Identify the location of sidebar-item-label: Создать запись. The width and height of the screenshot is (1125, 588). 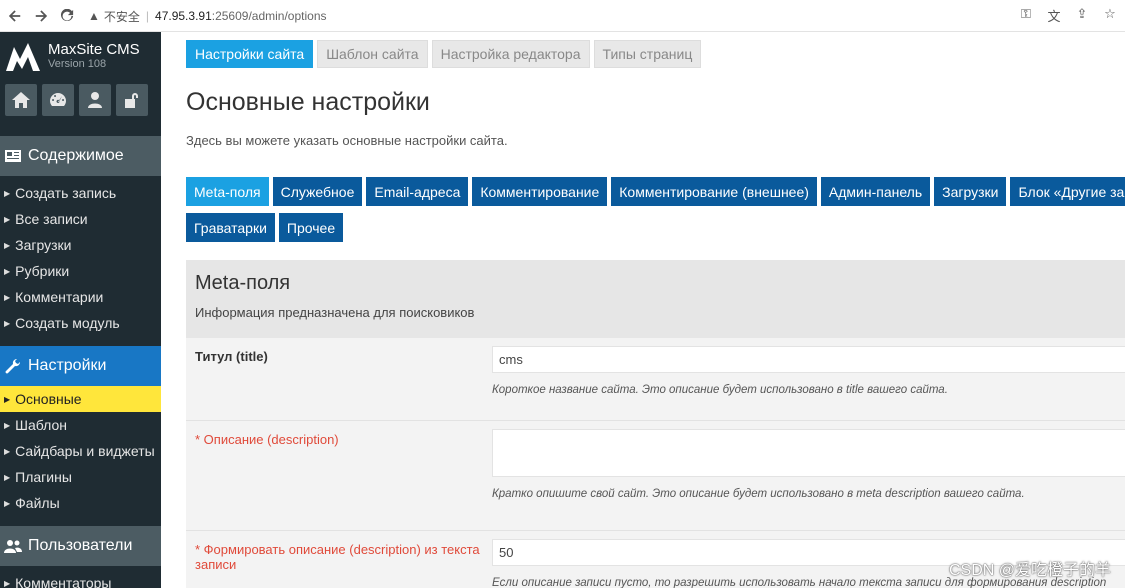
(66, 193).